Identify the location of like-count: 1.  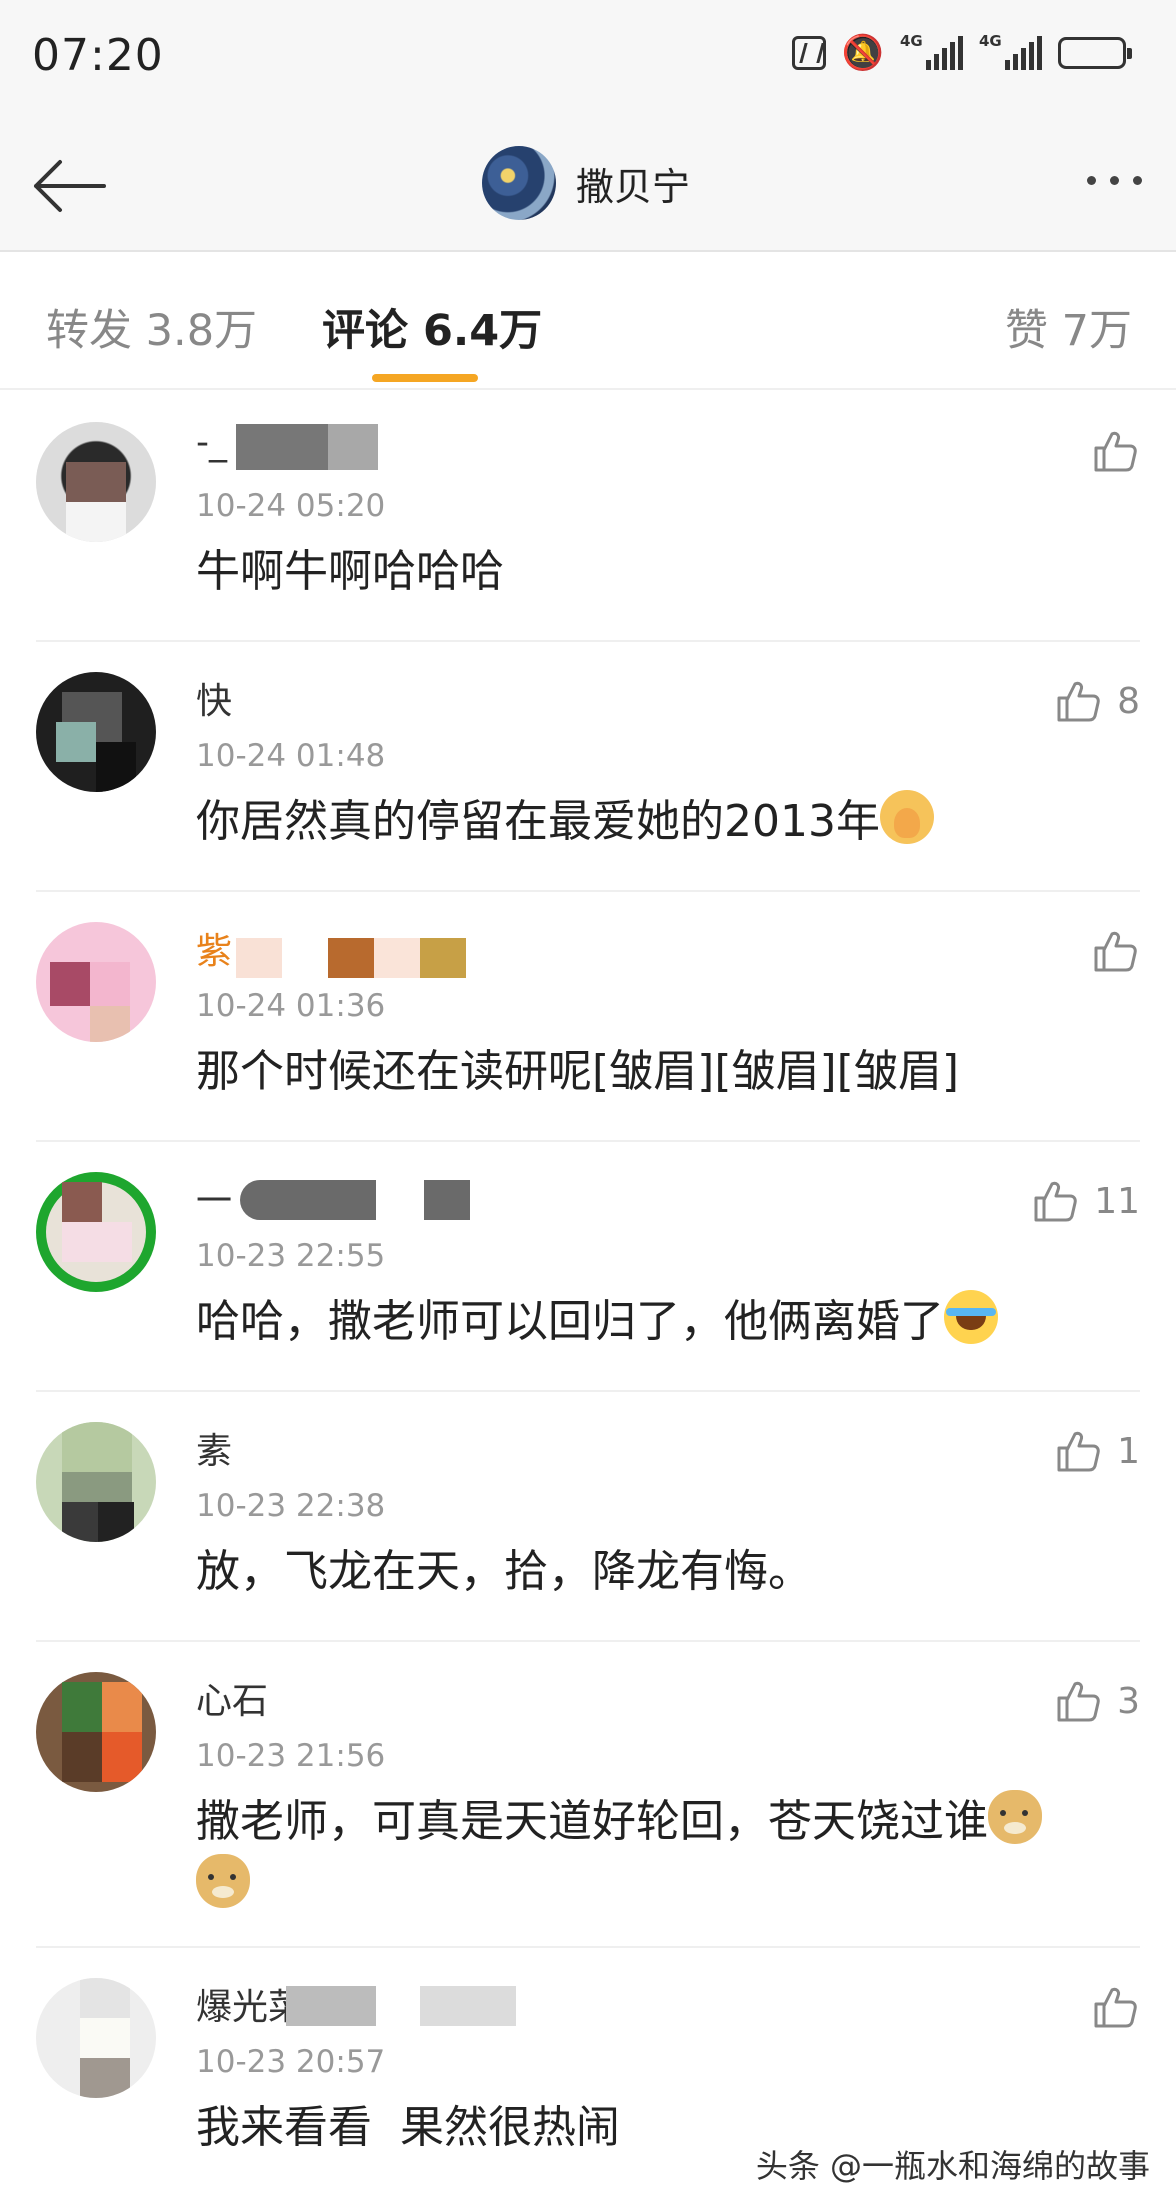
(1128, 1451).